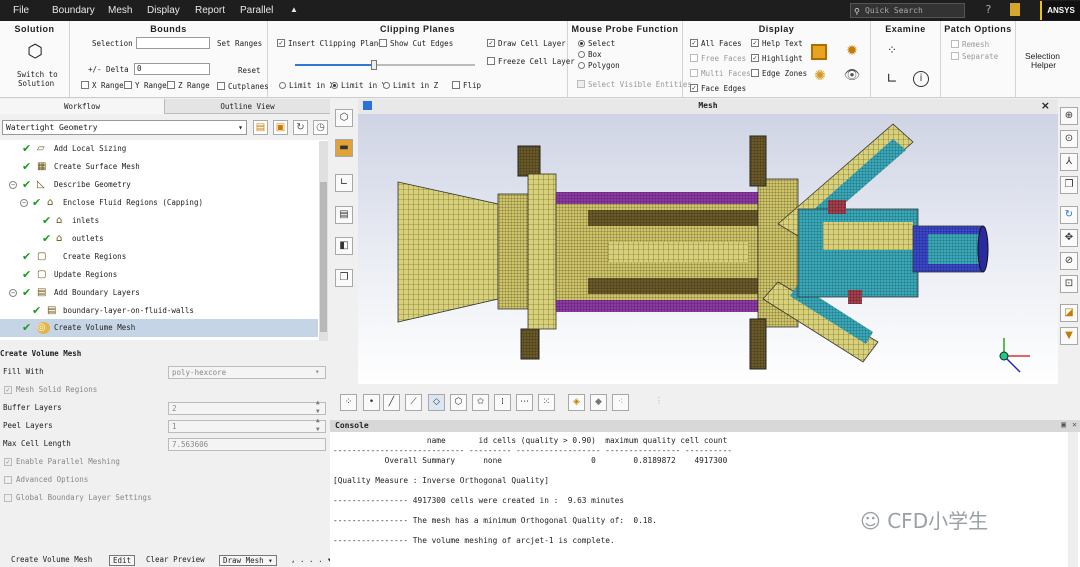 This screenshot has height=567, width=1080. Describe the element at coordinates (122, 560) in the screenshot. I see `edit-button: Edit` at that location.